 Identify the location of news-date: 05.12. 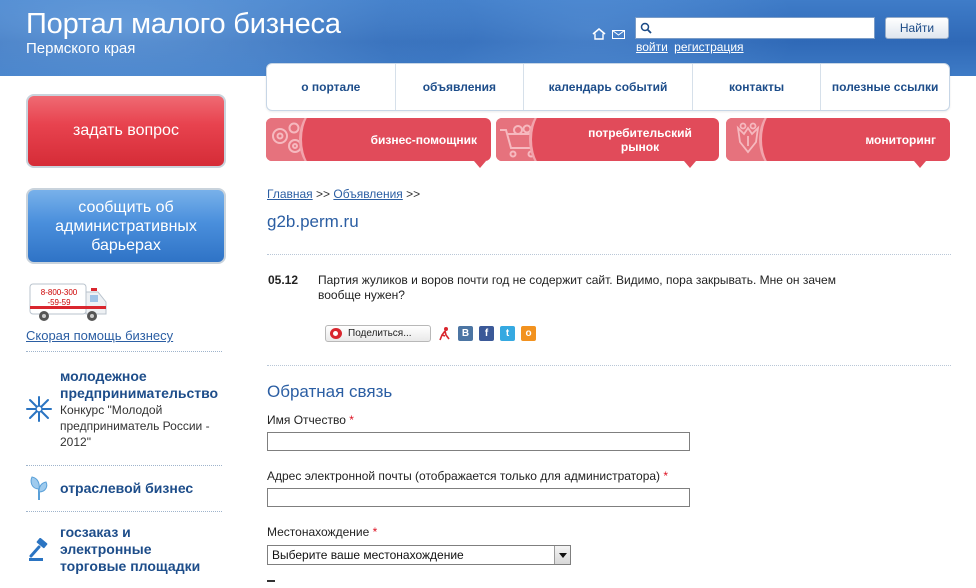
(283, 280).